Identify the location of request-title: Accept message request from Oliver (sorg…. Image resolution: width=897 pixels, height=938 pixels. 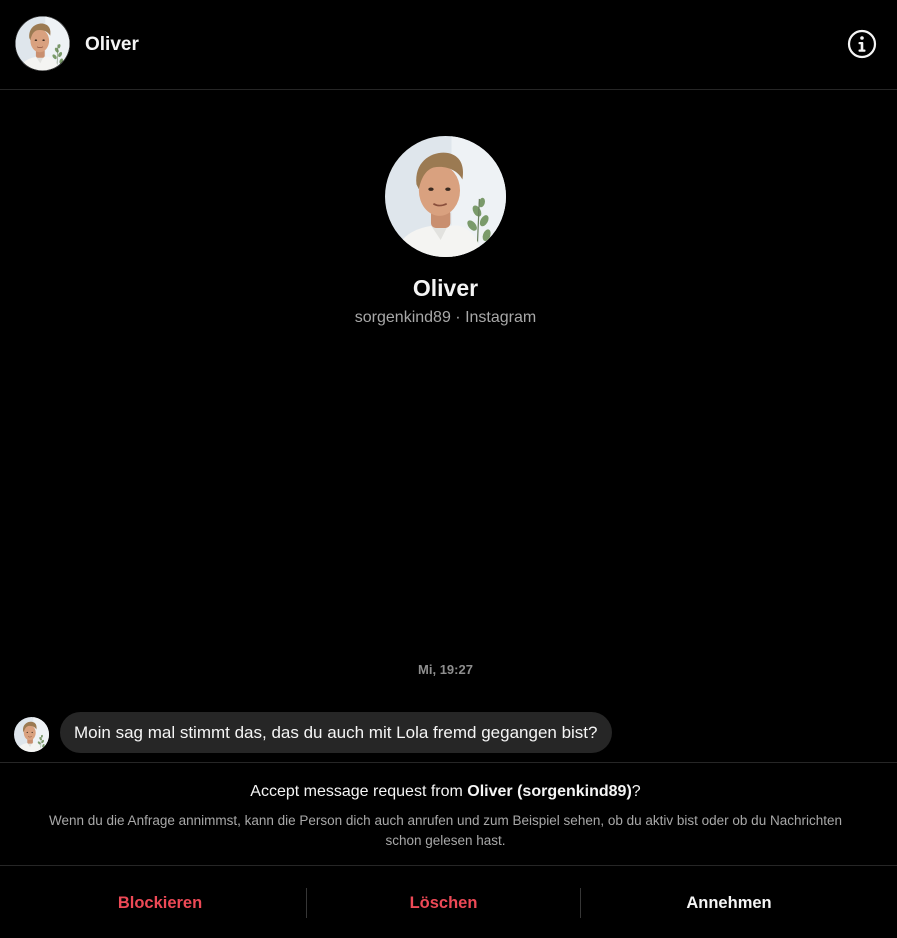
(445, 792).